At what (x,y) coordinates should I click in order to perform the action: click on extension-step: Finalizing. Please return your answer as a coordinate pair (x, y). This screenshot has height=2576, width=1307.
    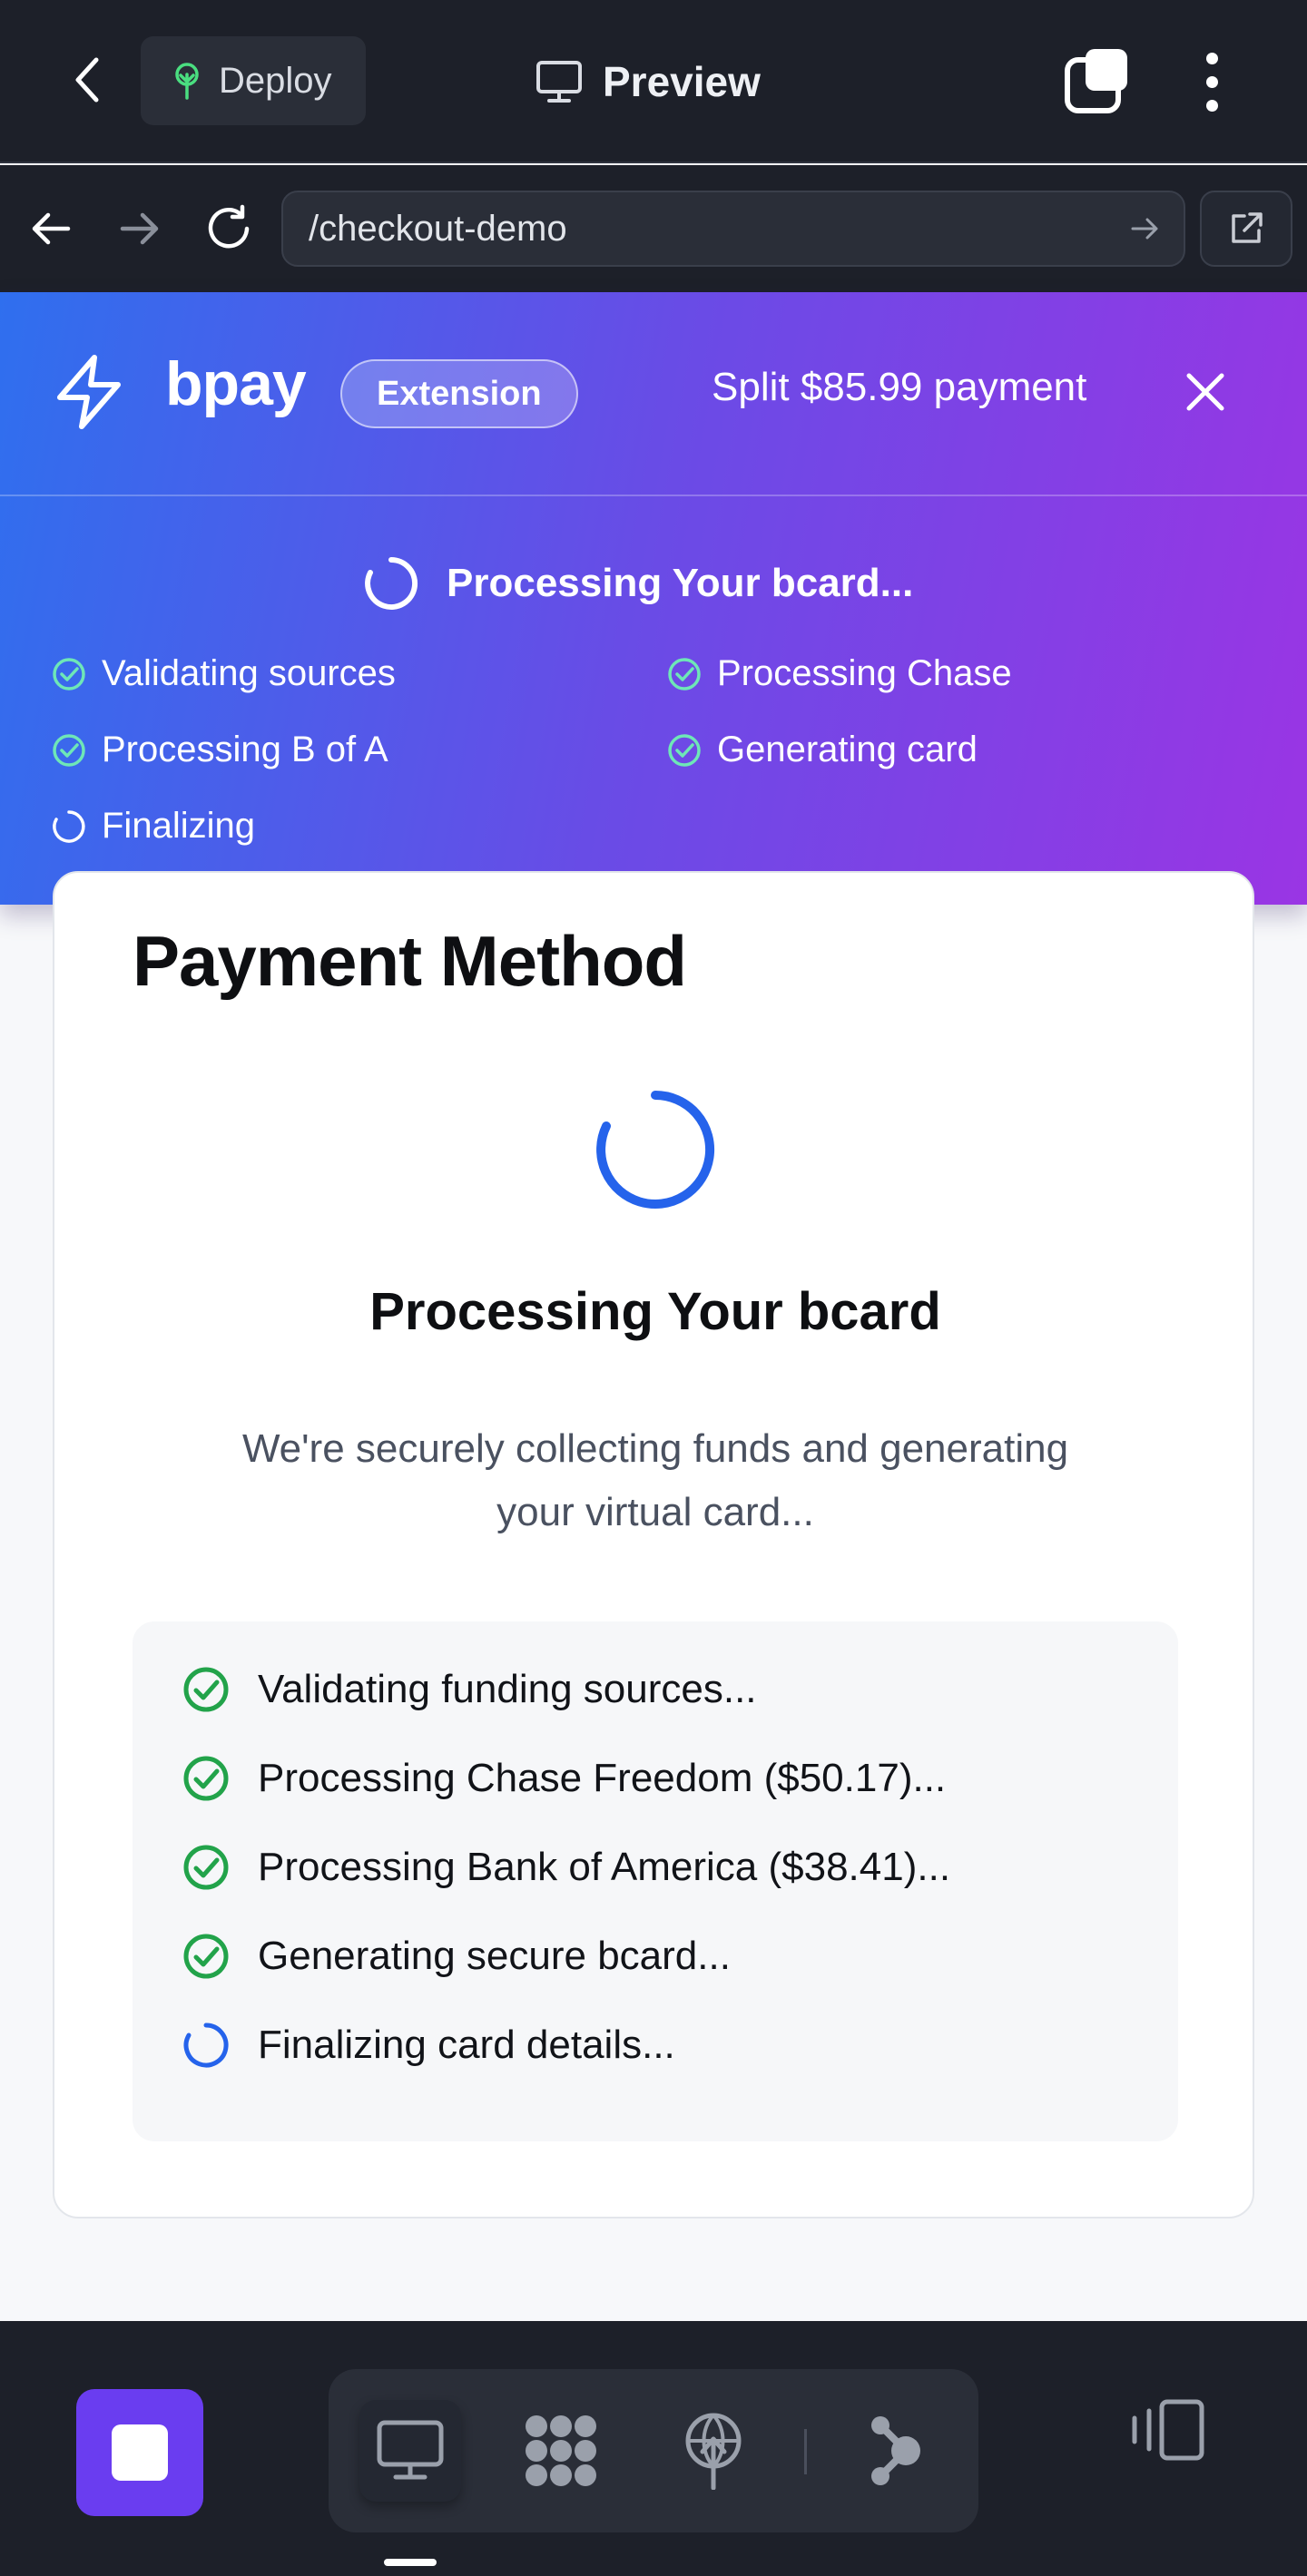
    Looking at the image, I should click on (153, 826).